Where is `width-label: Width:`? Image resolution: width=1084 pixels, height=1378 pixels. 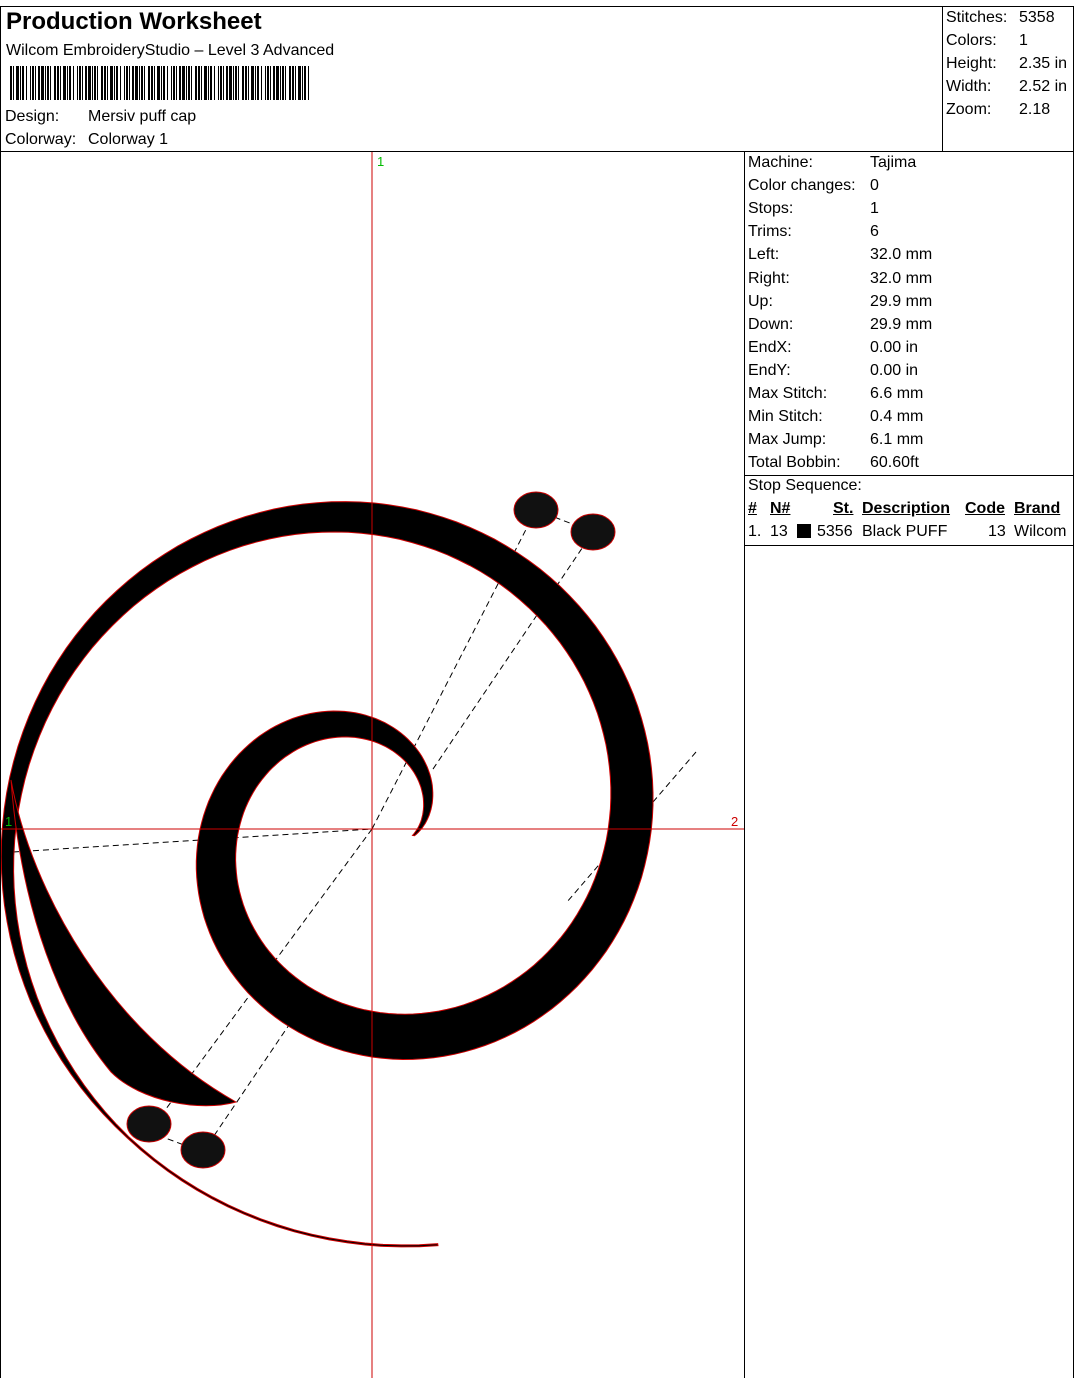 width-label: Width: is located at coordinates (969, 86).